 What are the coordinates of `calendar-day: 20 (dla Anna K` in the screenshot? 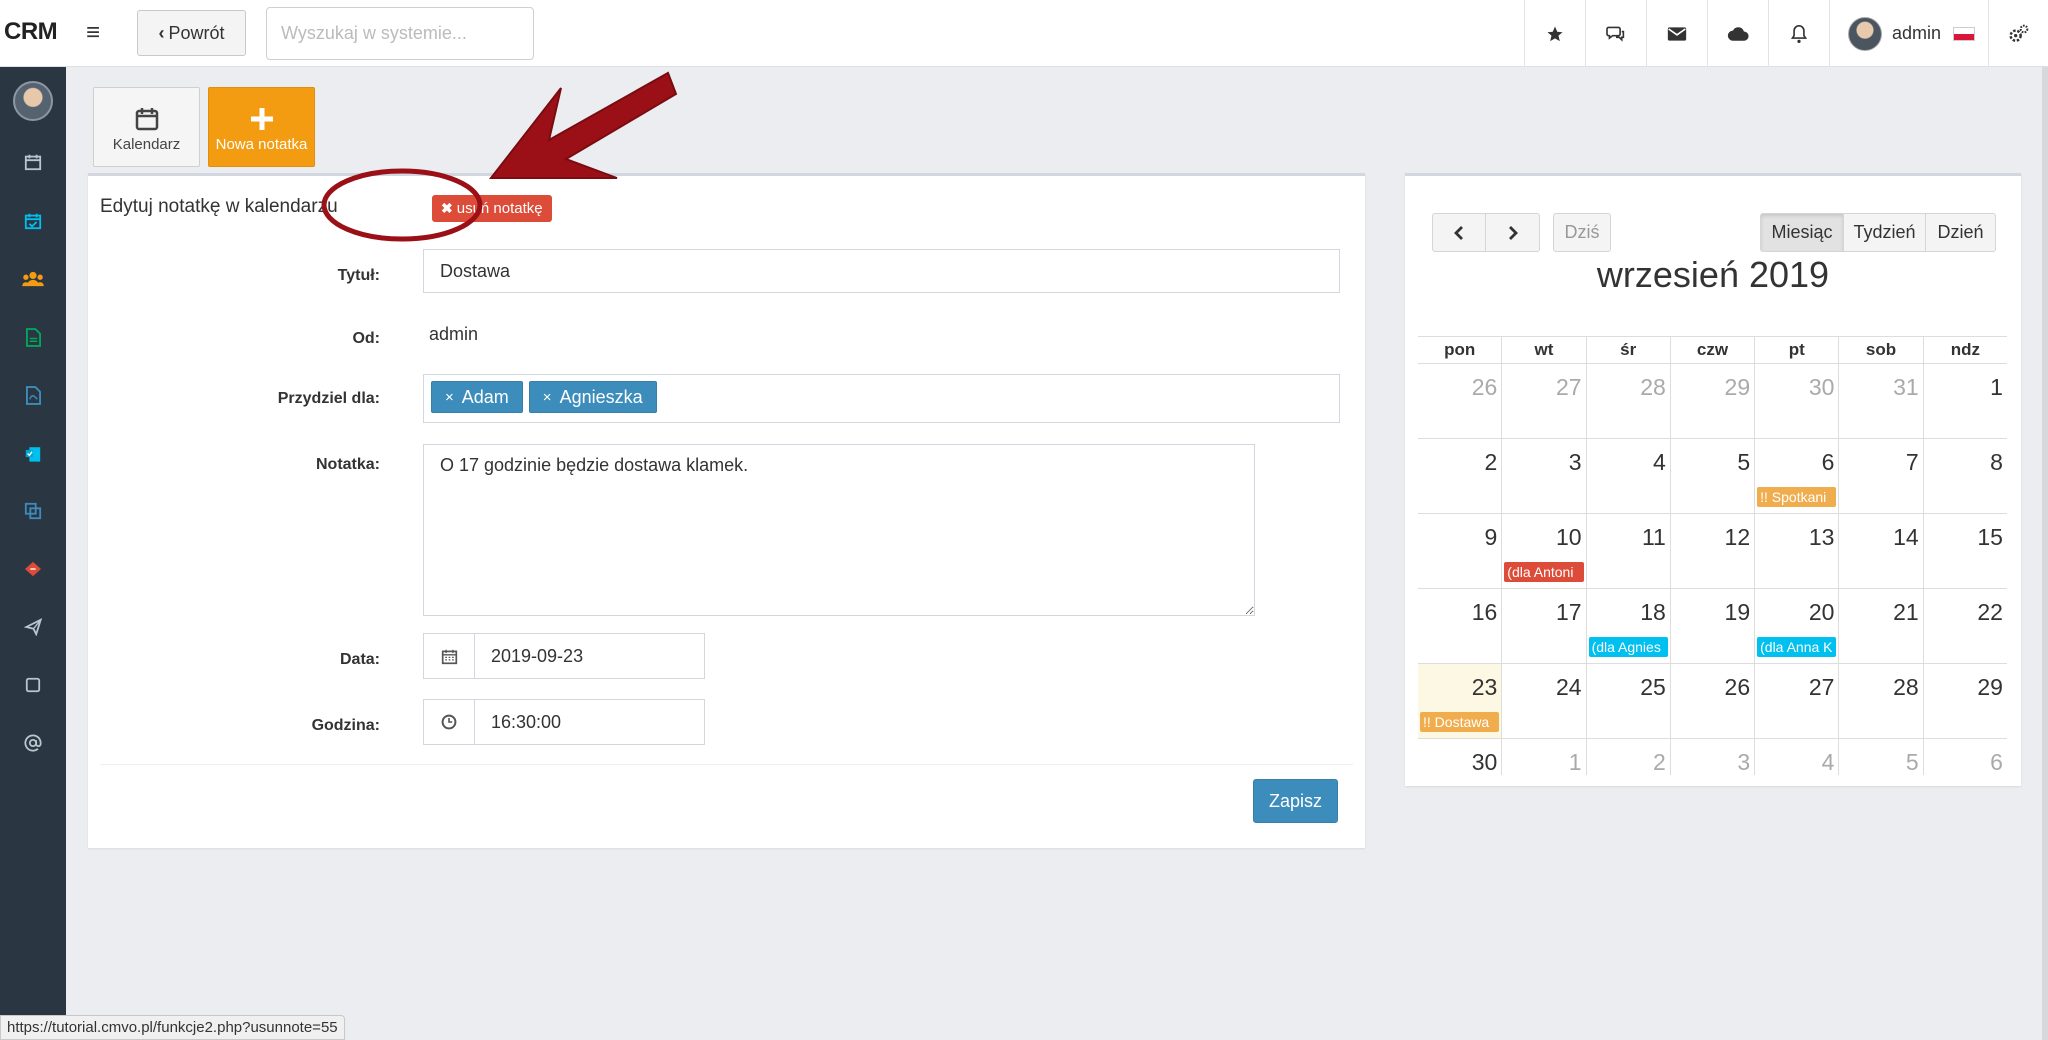 It's located at (1796, 626).